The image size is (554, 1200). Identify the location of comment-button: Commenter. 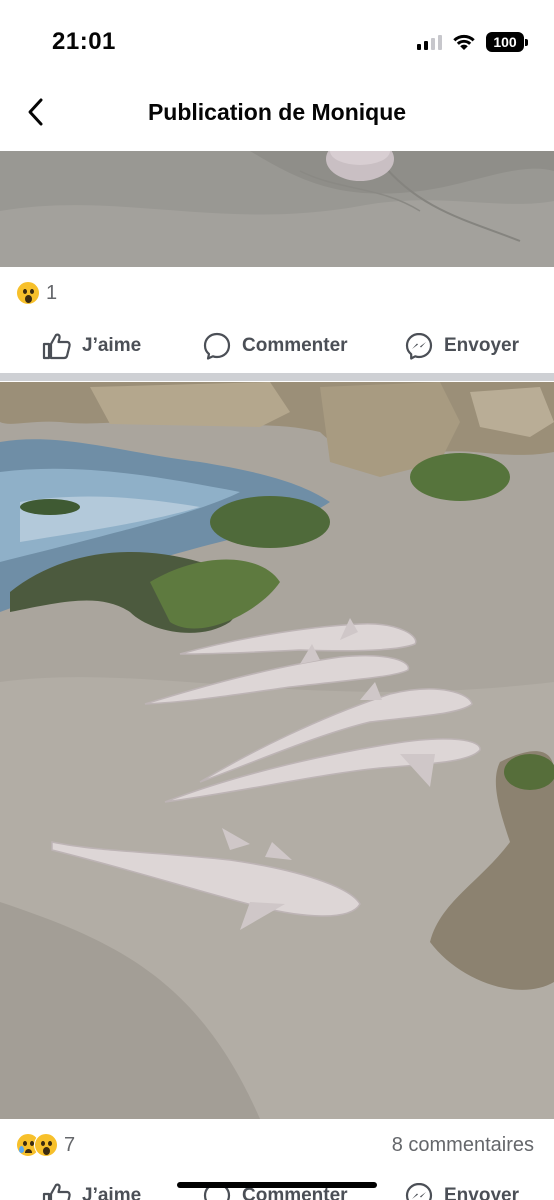
(275, 346).